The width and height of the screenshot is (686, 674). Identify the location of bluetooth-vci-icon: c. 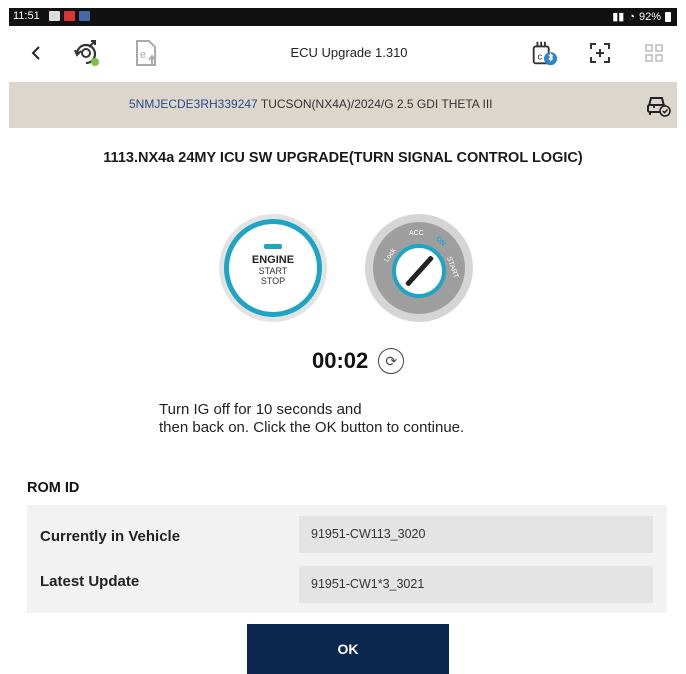
(544, 53).